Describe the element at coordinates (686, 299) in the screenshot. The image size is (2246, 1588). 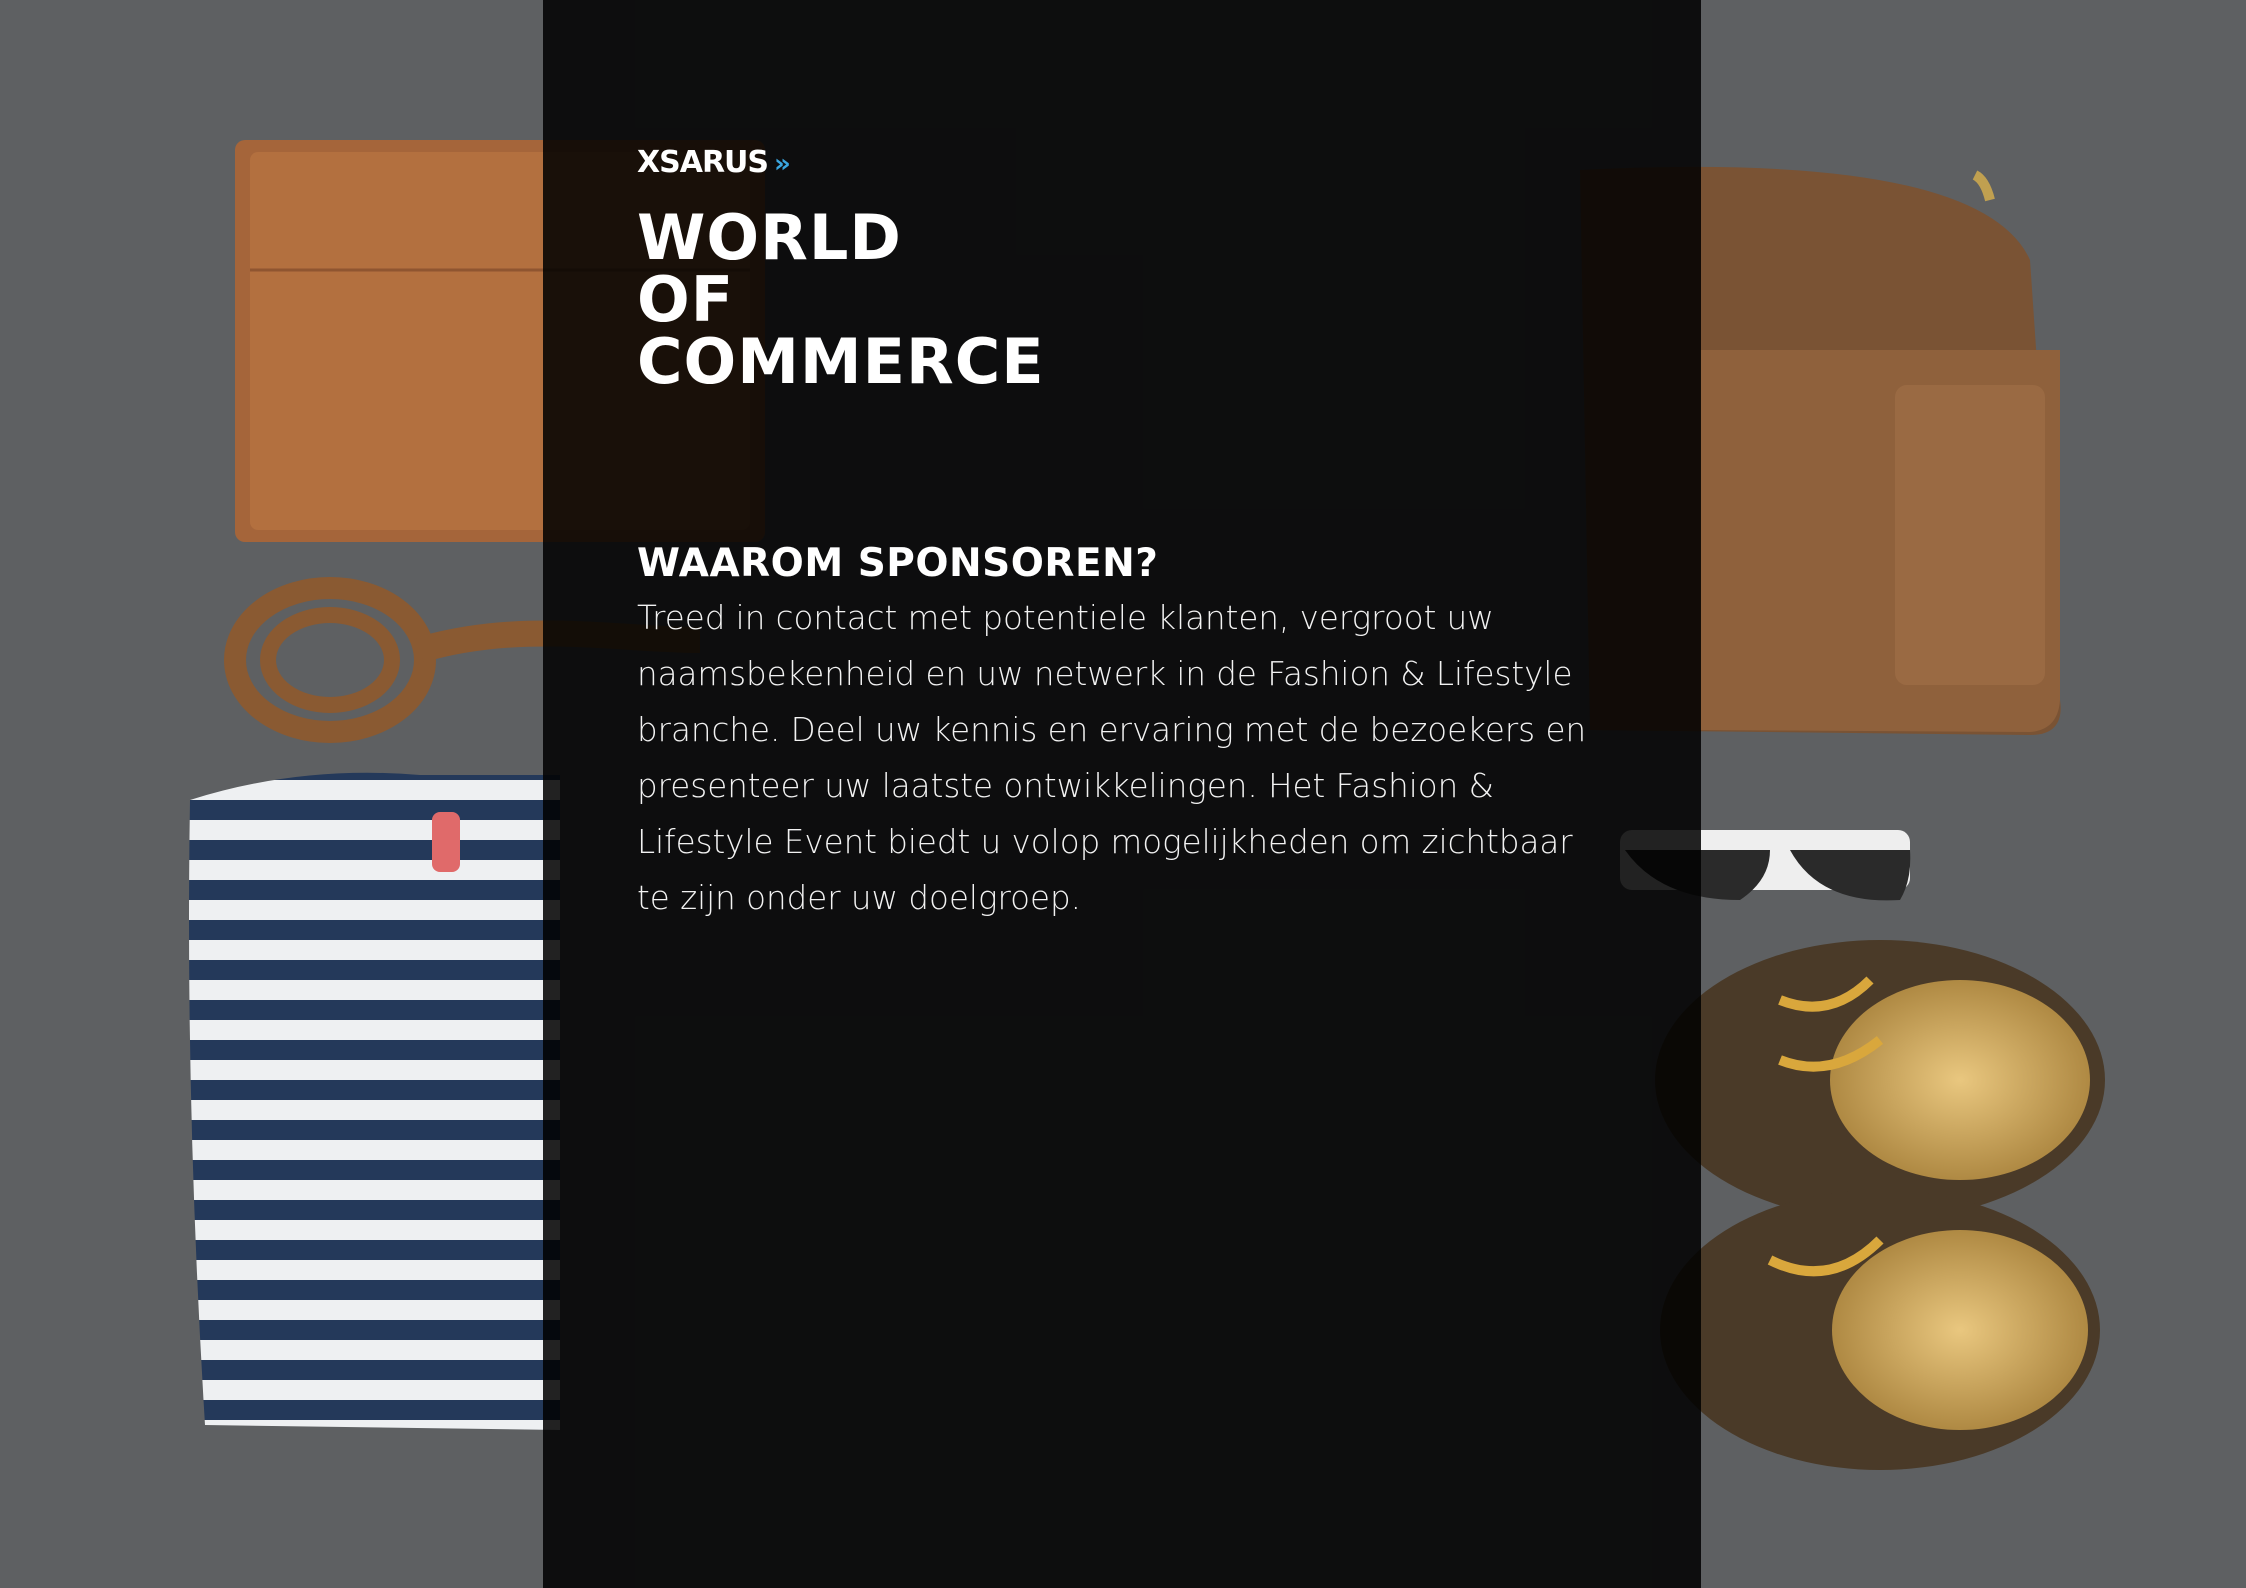
I see `title-line: OF` at that location.